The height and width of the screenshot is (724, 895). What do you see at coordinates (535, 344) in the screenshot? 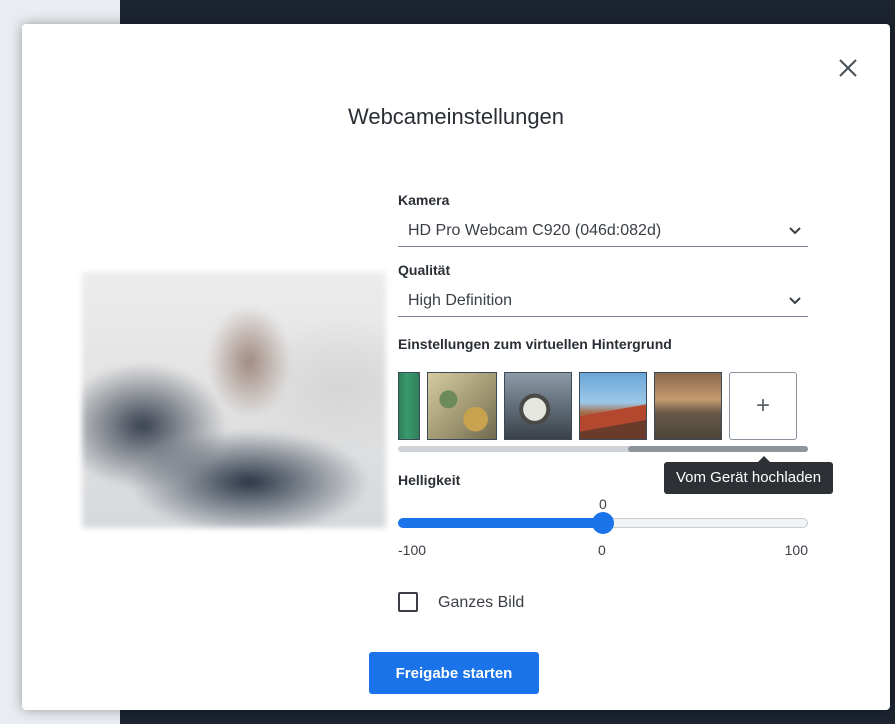
I see `virtual-background-label: Einstellungen zum virtuellen Hintergrund` at bounding box center [535, 344].